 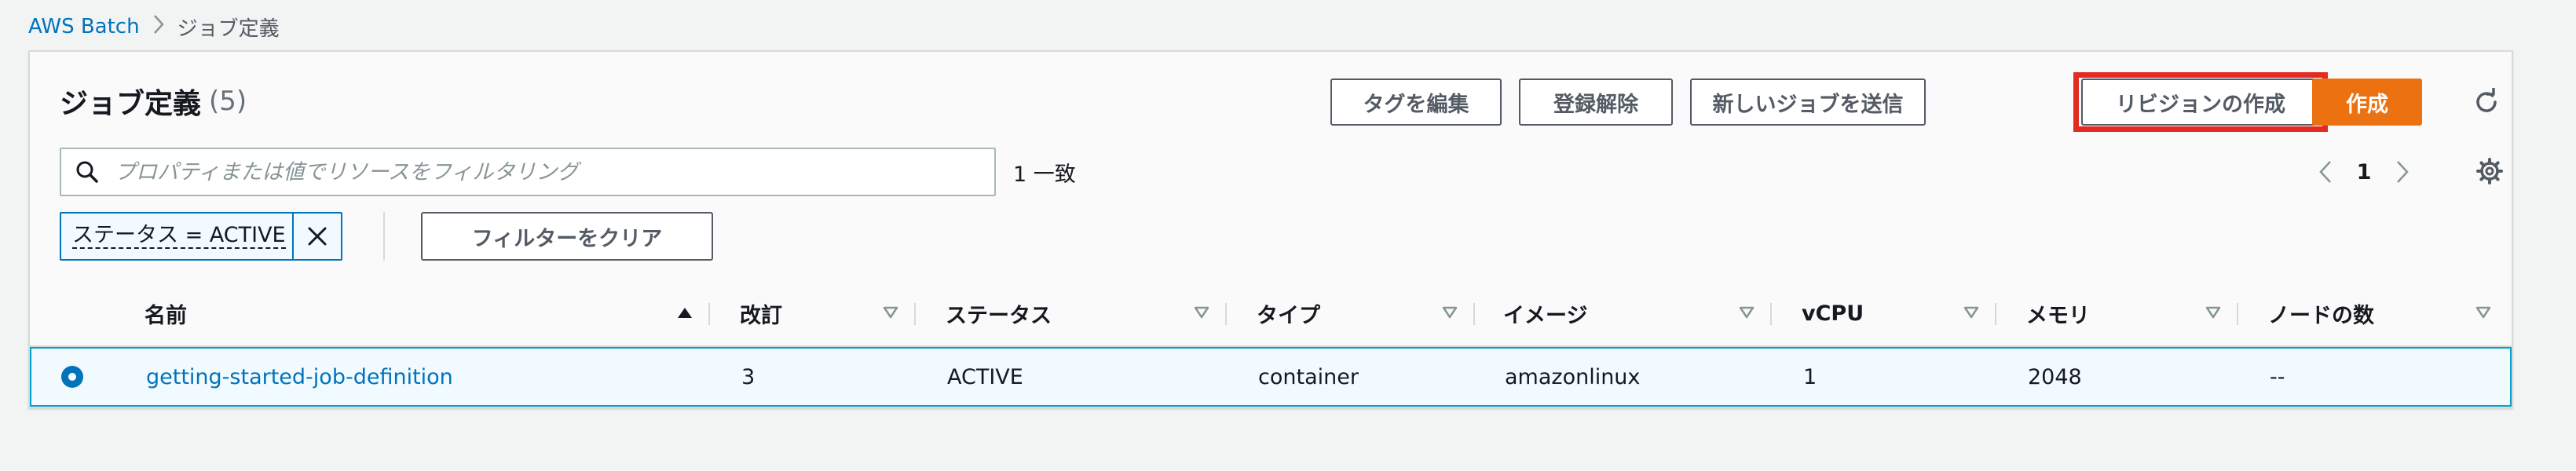 What do you see at coordinates (427, 313) in the screenshot?
I see `column-header-name: 名前` at bounding box center [427, 313].